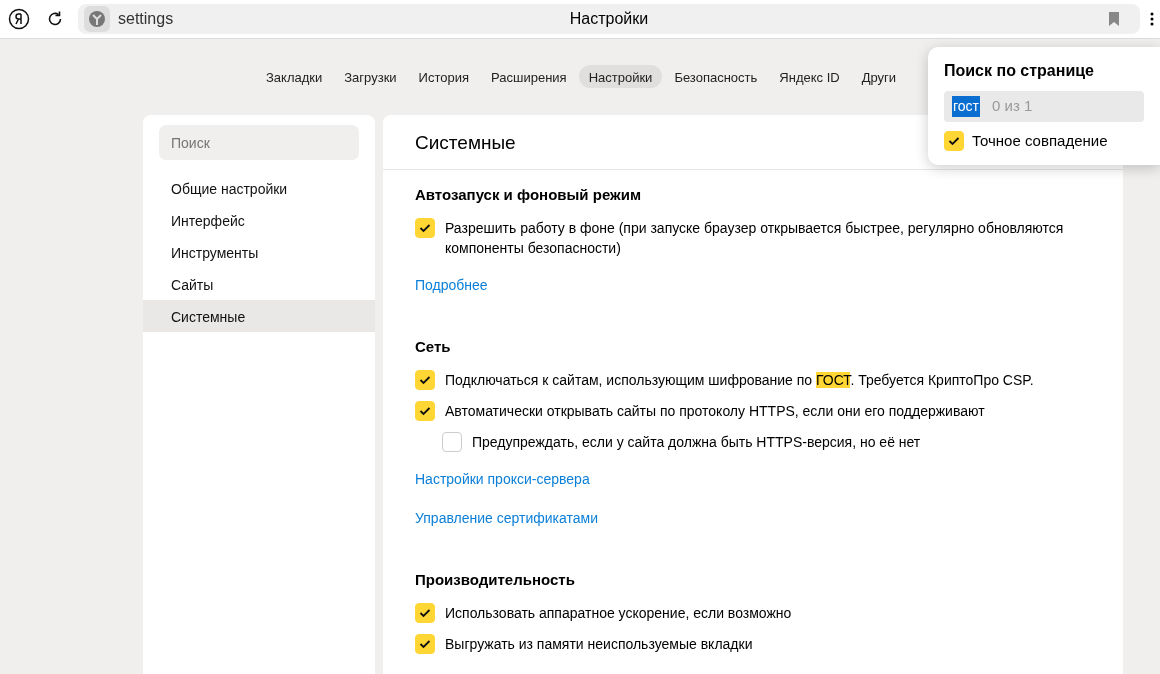 This screenshot has width=1160, height=674. What do you see at coordinates (495, 580) in the screenshot?
I see `section-heading: Производительность` at bounding box center [495, 580].